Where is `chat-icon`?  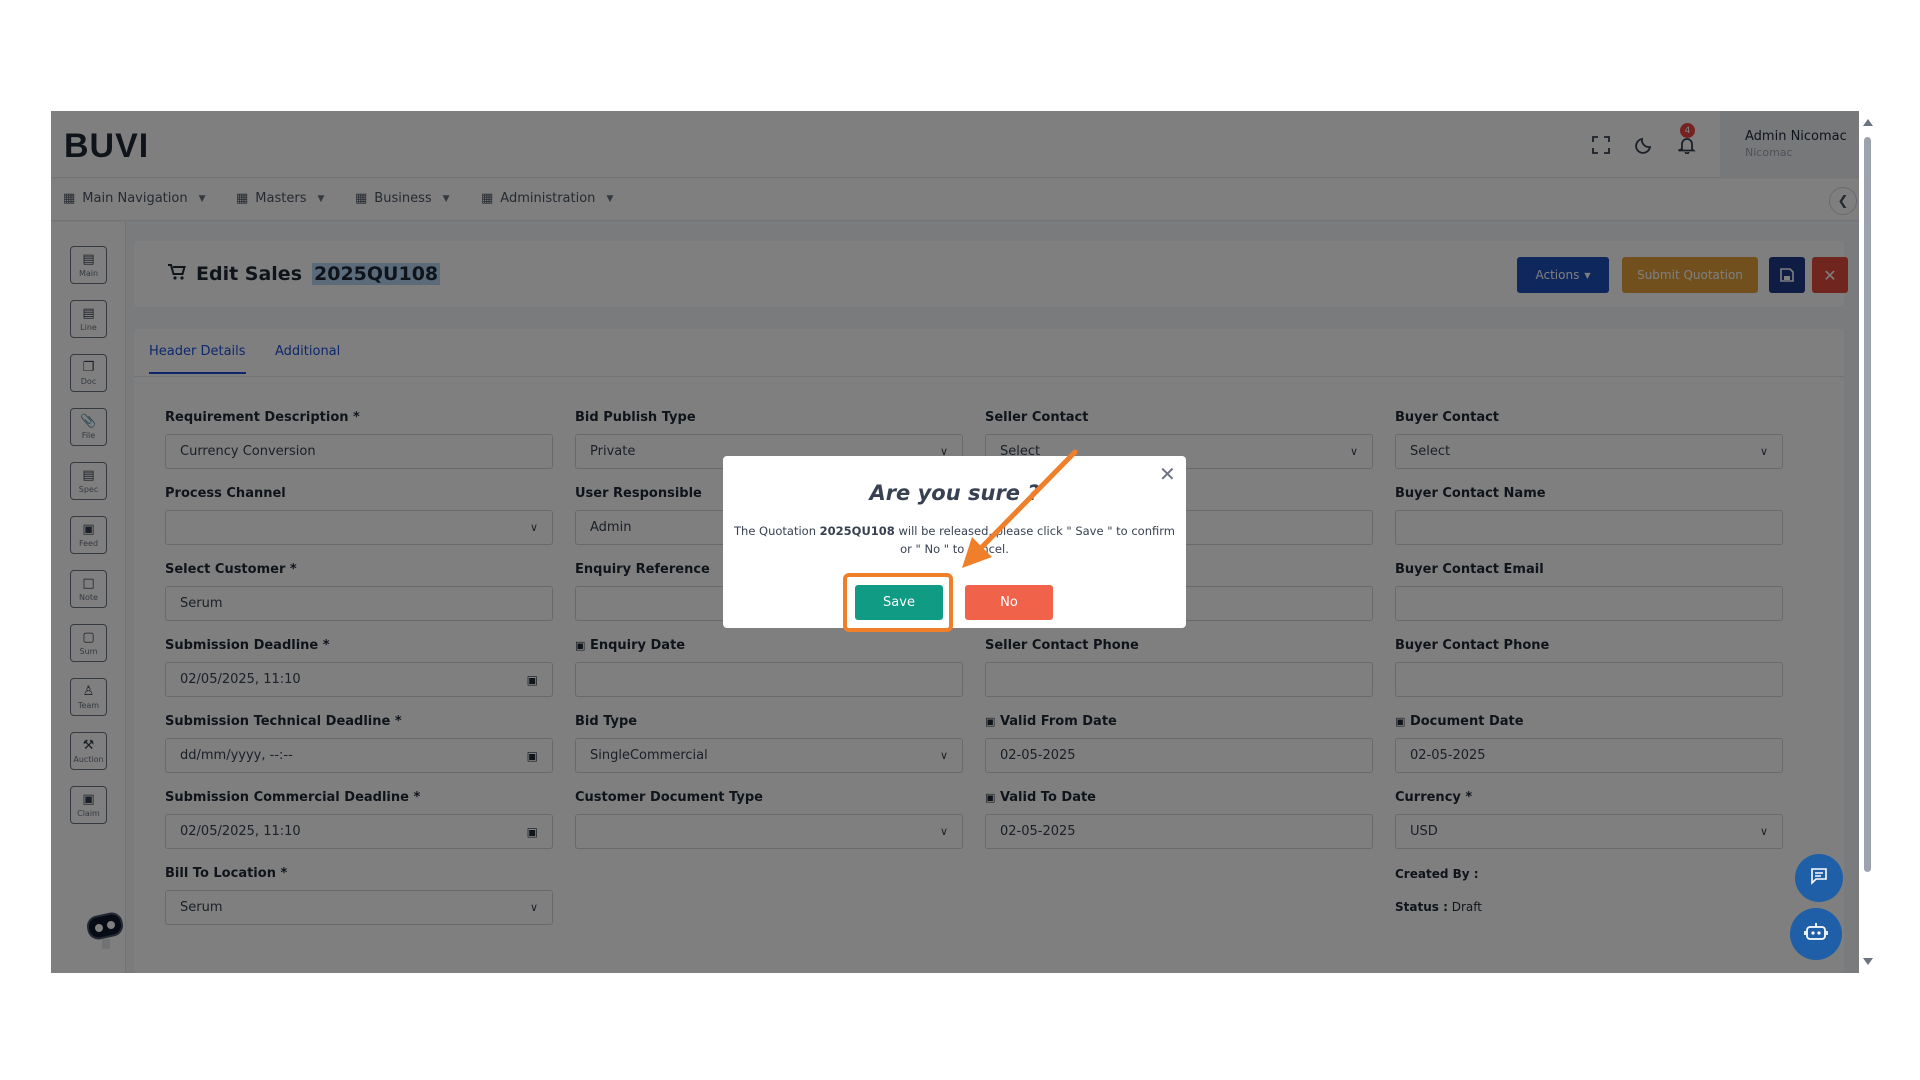 chat-icon is located at coordinates (1819, 878).